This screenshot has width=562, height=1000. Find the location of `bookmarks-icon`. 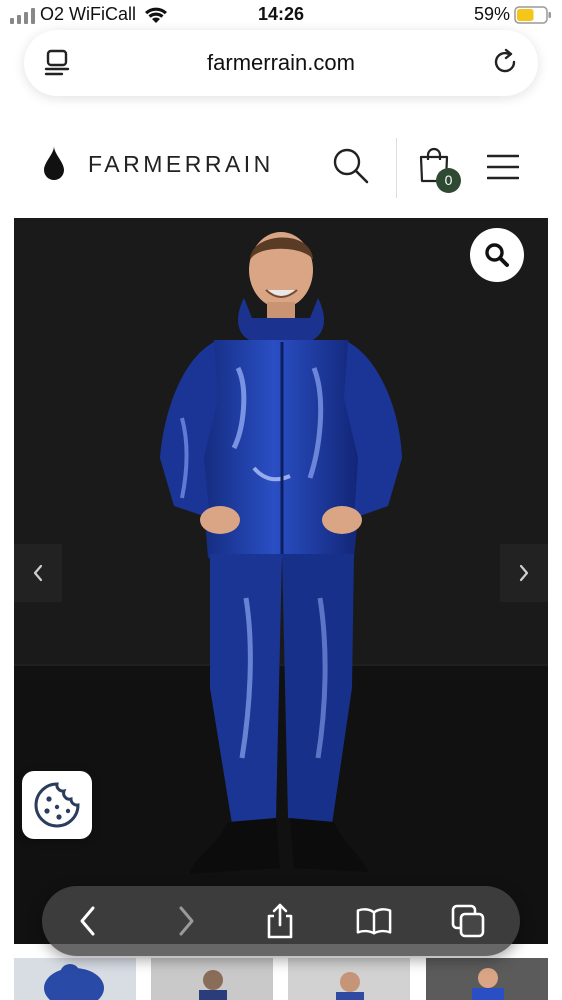

bookmarks-icon is located at coordinates (374, 921).